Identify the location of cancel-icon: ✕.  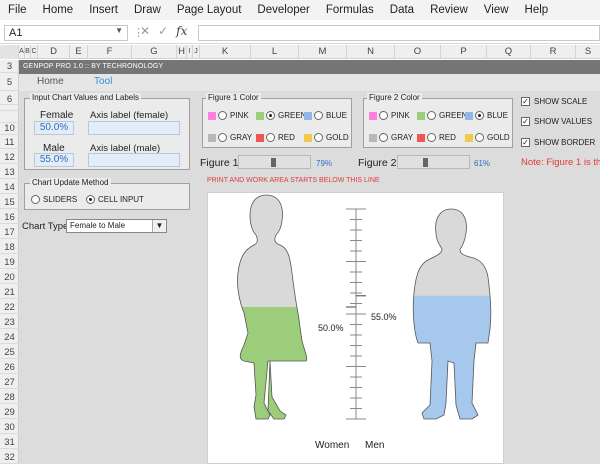
(145, 31).